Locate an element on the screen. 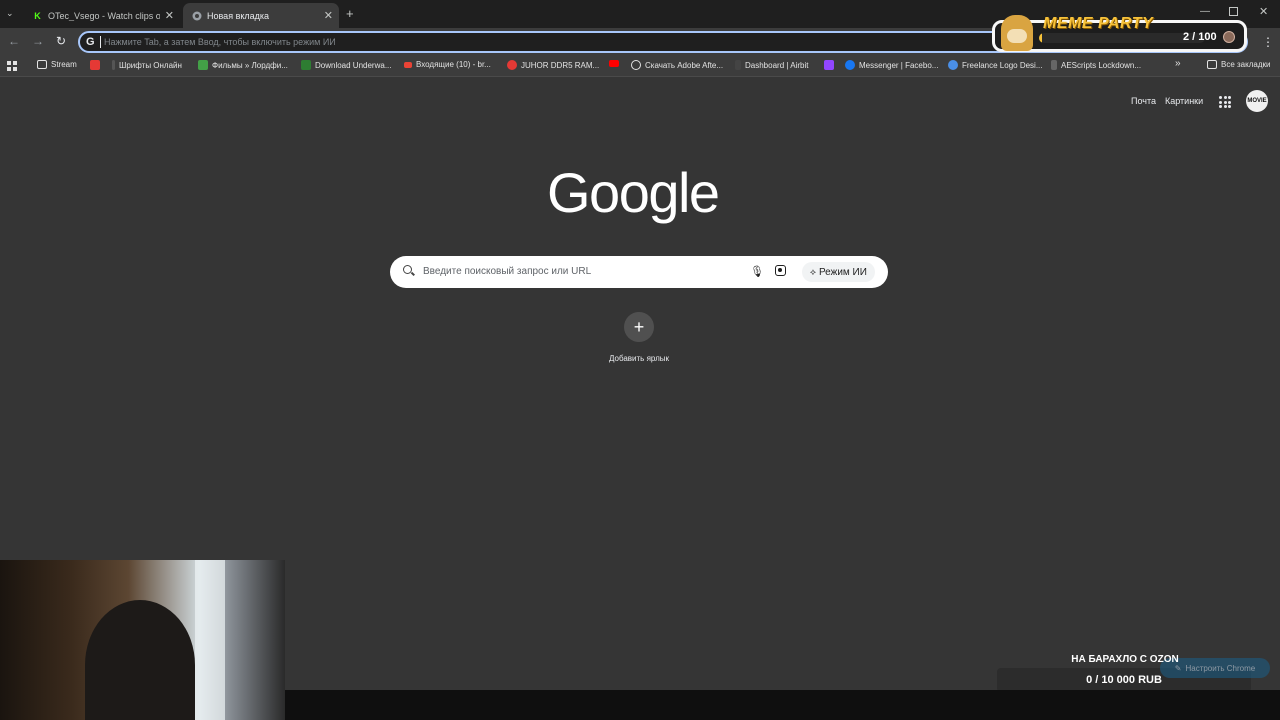  meme-party-progress is located at coordinates (1122, 38).